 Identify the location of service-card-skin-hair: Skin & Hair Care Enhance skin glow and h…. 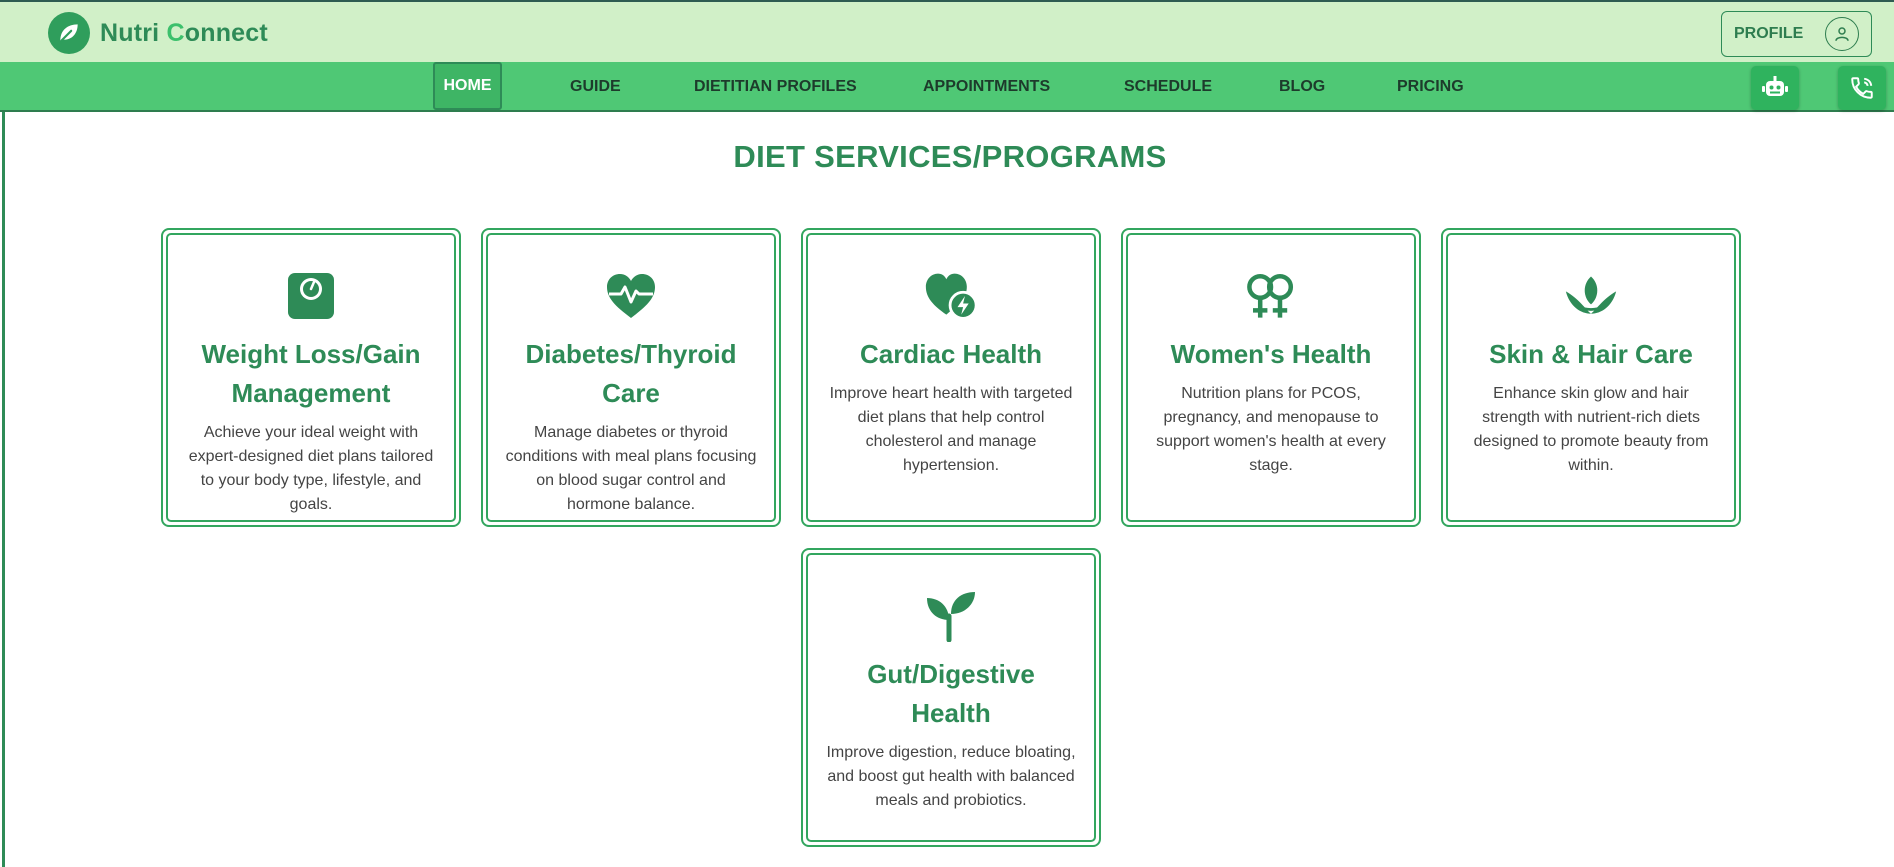
(1591, 377).